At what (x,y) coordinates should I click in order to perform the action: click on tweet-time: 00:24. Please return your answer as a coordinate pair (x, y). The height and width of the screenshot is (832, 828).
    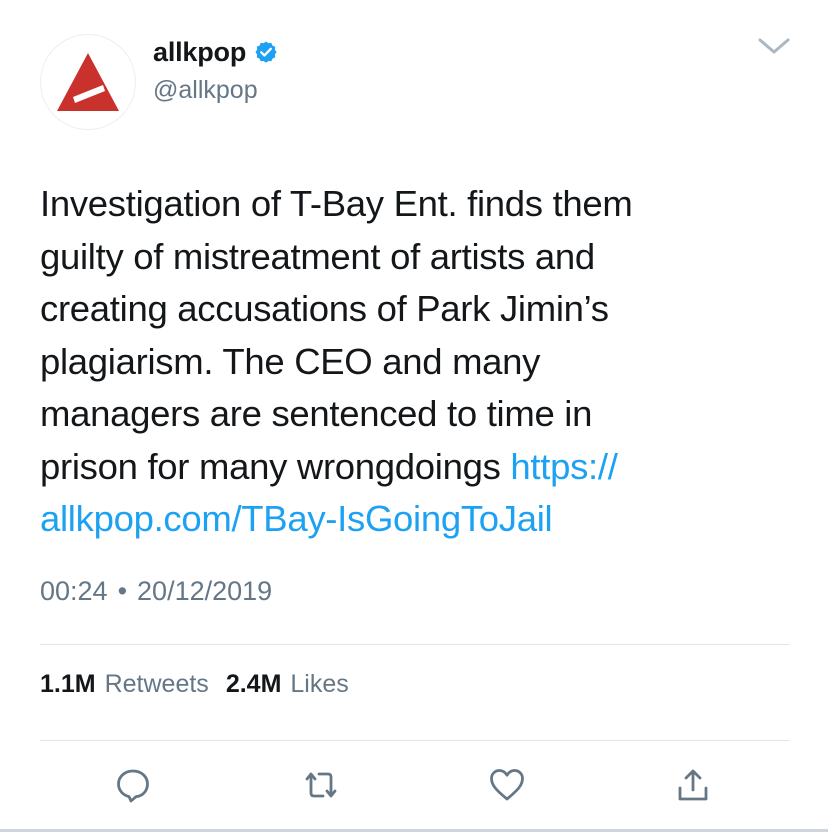
    Looking at the image, I should click on (74, 591).